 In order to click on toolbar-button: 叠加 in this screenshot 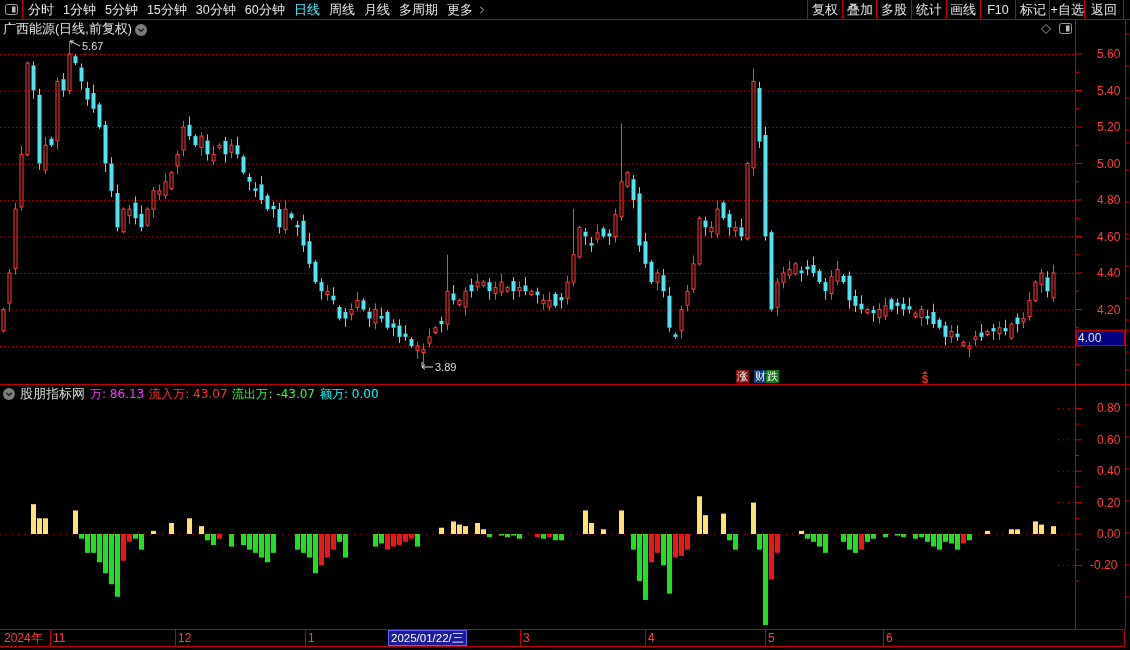, I will do `click(859, 9)`.